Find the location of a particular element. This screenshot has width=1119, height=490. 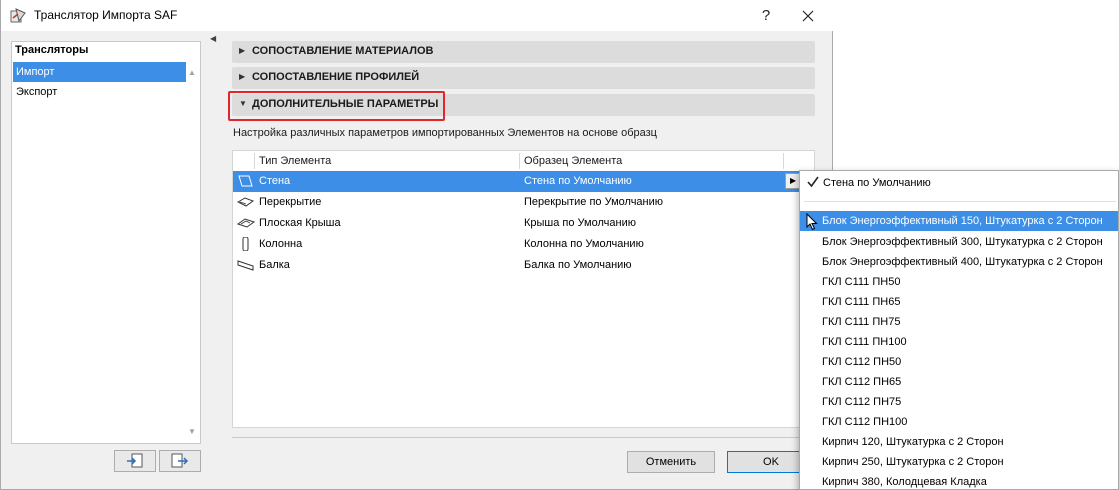

dropdown-item: ГКЛ С112 ПН50 is located at coordinates (959, 362).